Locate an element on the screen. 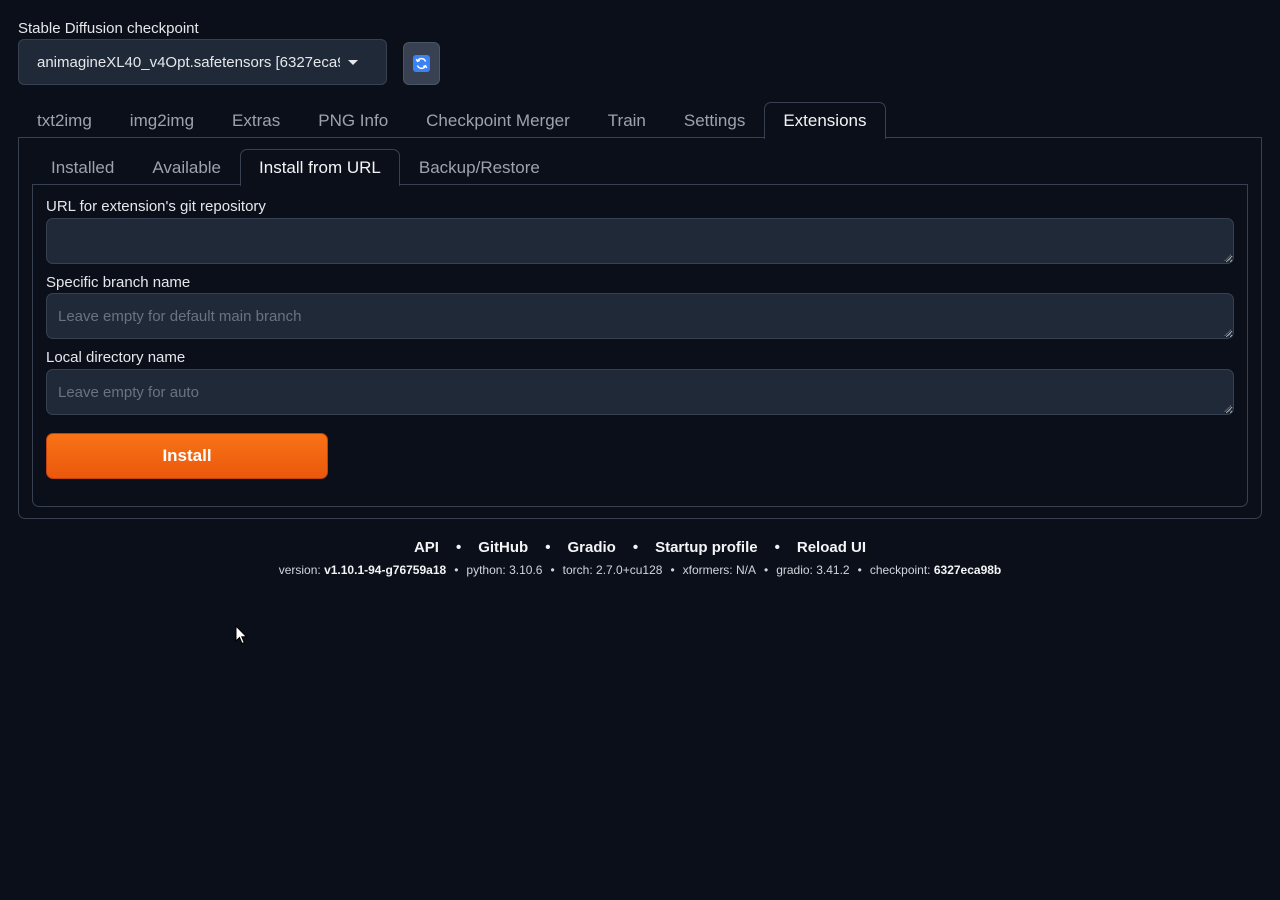 The width and height of the screenshot is (1280, 900). version-item: version: v1.10.1-94-g76759a18 is located at coordinates (362, 570).